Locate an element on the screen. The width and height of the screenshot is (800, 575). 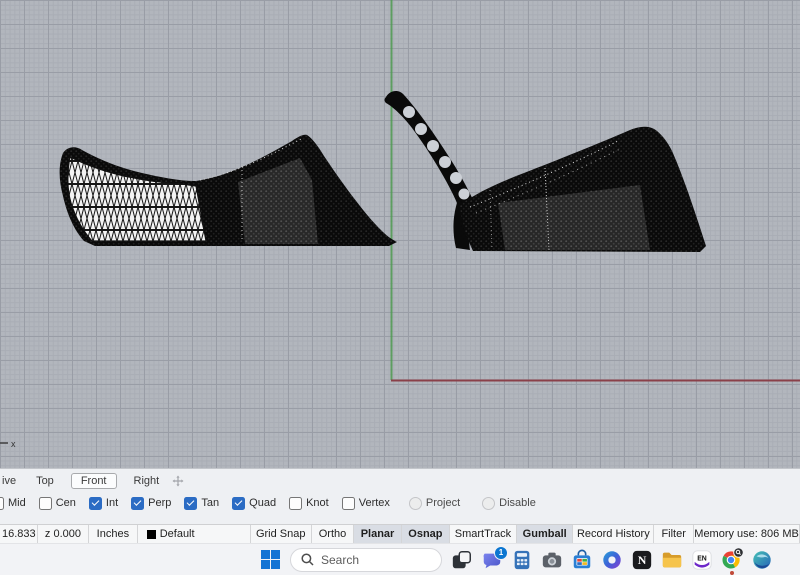
toggle-record-history: Record History is located at coordinates (614, 534).